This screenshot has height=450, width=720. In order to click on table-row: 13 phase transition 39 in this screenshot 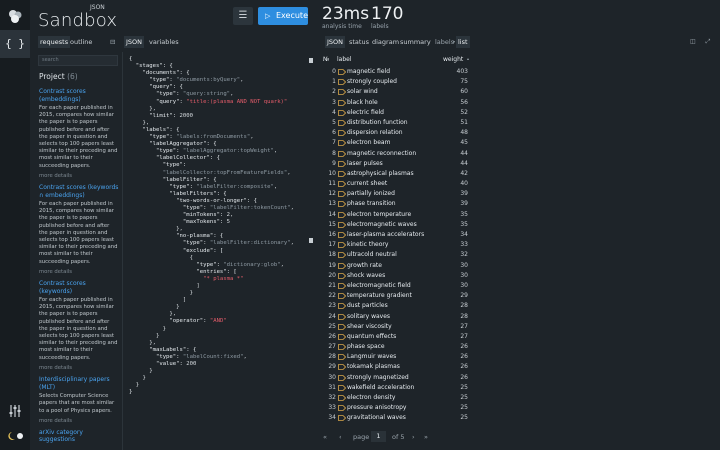, I will do `click(497, 204)`.